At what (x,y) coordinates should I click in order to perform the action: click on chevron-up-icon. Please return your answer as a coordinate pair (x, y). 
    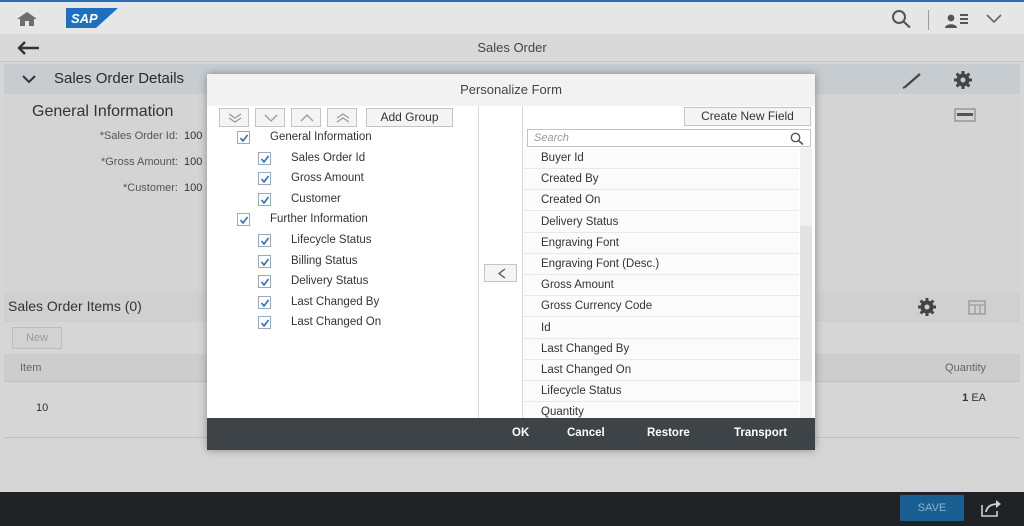
    Looking at the image, I should click on (307, 118).